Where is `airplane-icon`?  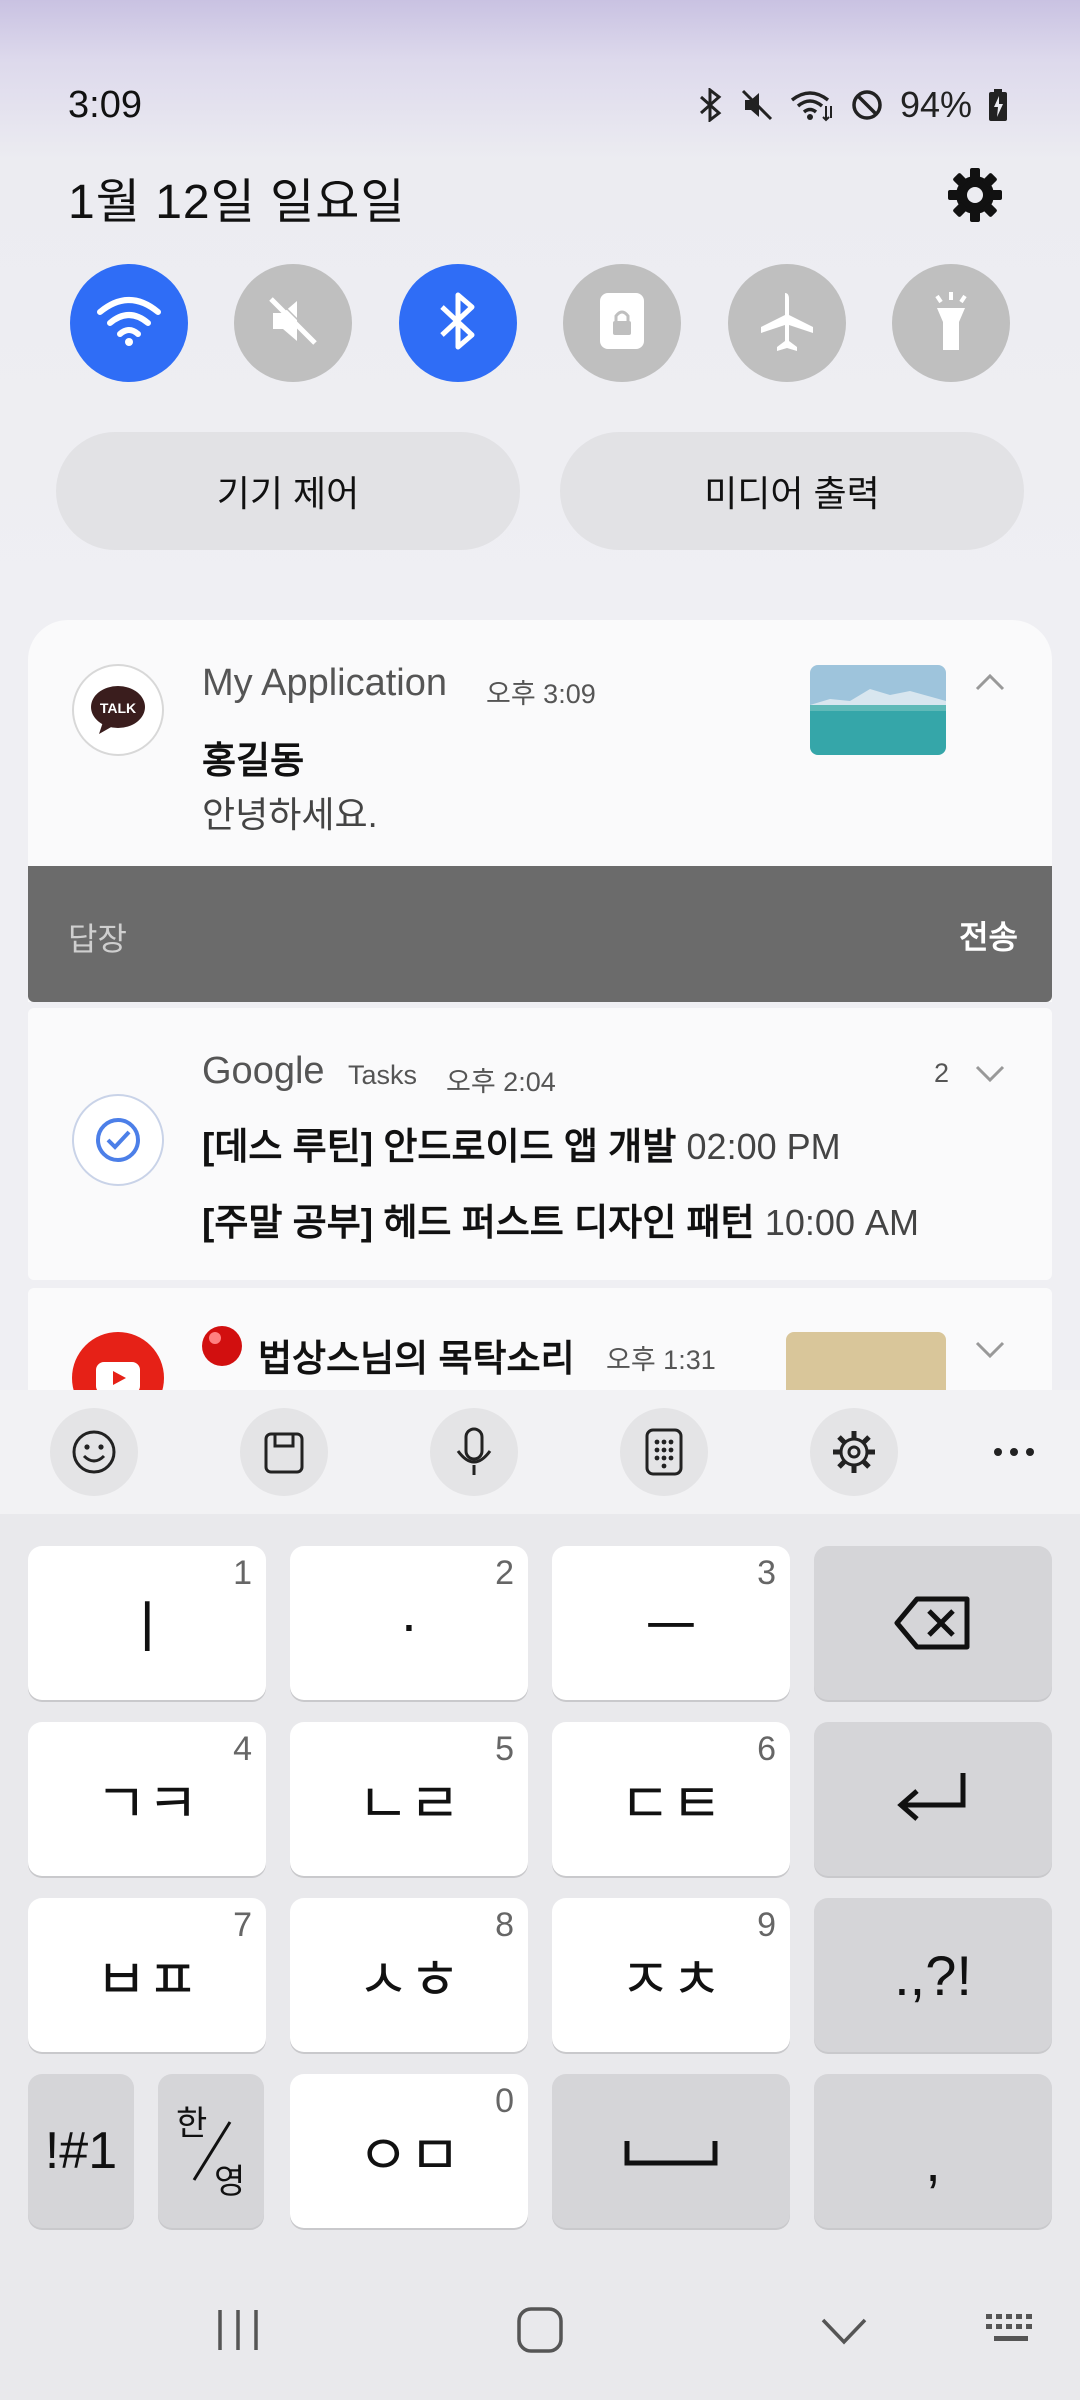
airplane-icon is located at coordinates (787, 323).